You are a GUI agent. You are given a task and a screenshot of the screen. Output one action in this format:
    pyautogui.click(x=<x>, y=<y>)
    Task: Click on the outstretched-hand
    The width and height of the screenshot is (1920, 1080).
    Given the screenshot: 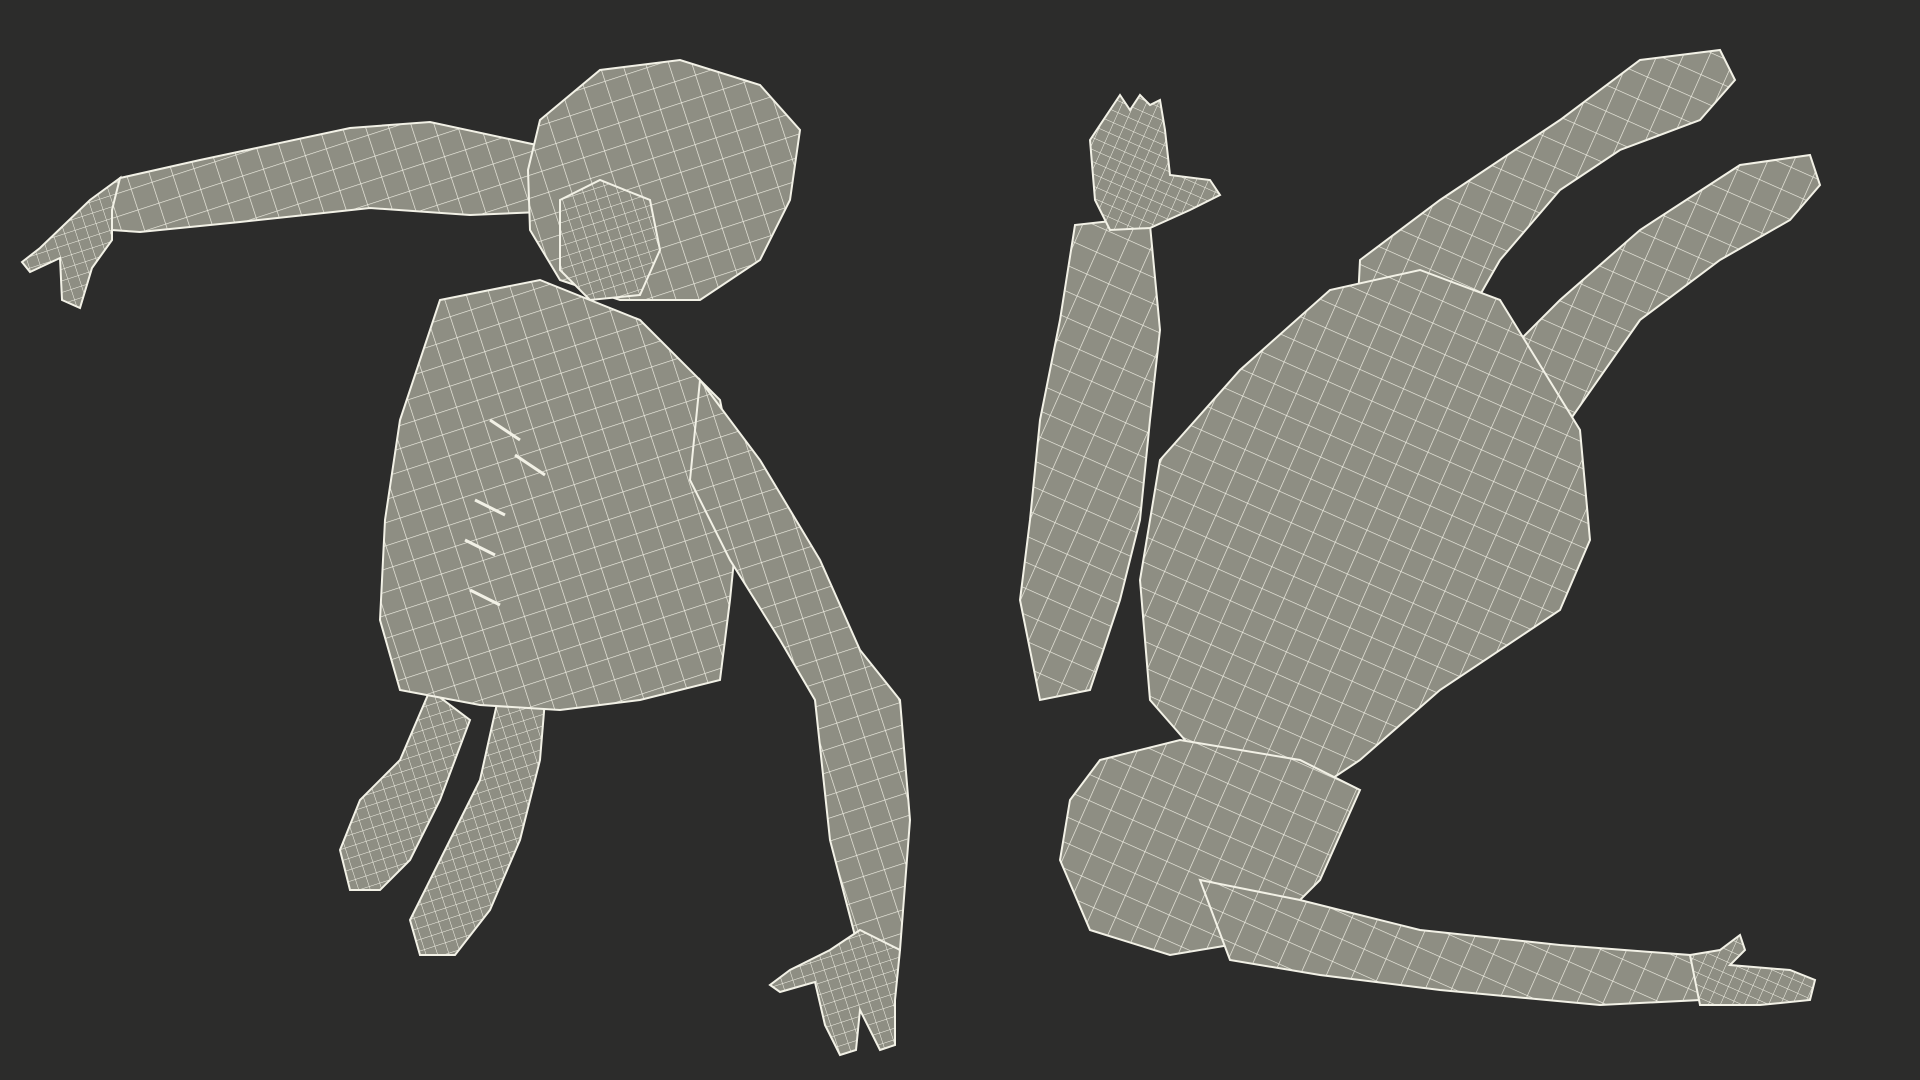 What is the action you would take?
    pyautogui.click(x=1752, y=969)
    